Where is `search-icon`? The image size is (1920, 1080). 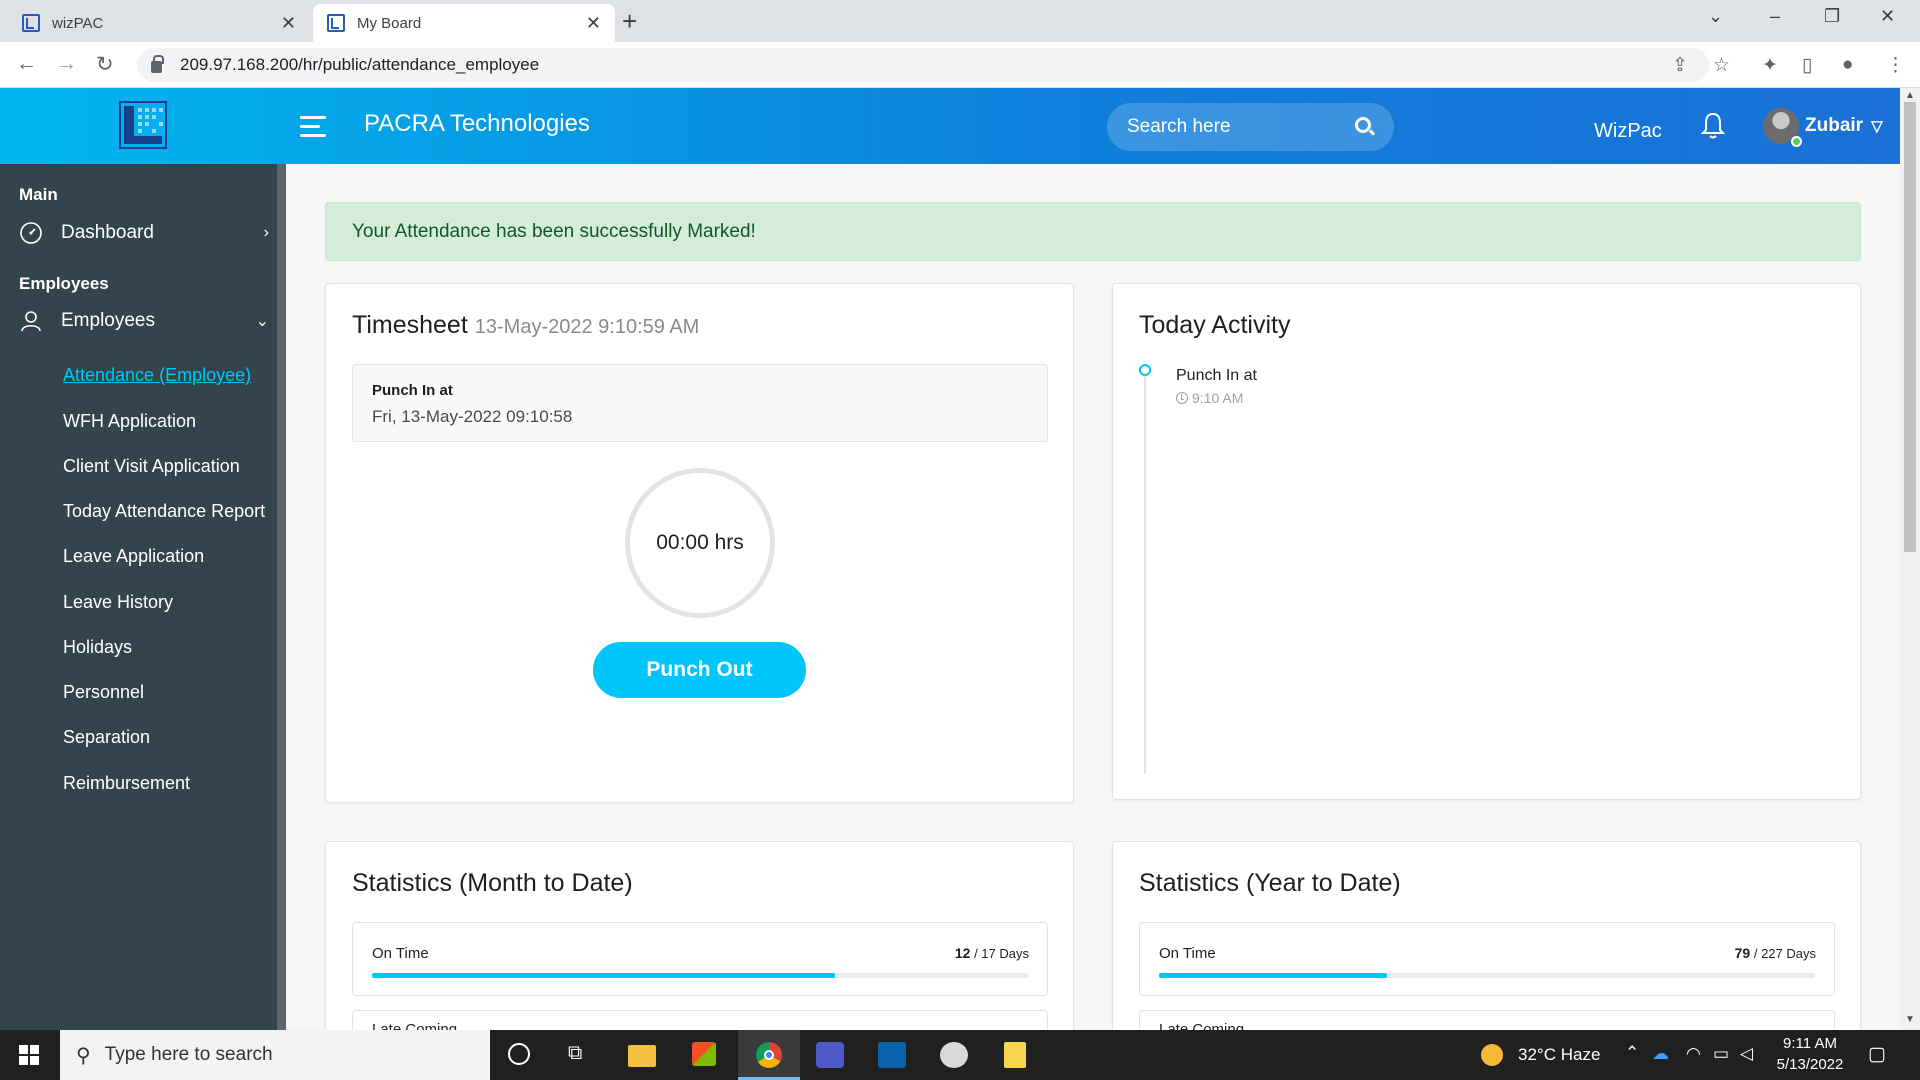
search-icon is located at coordinates (1363, 125).